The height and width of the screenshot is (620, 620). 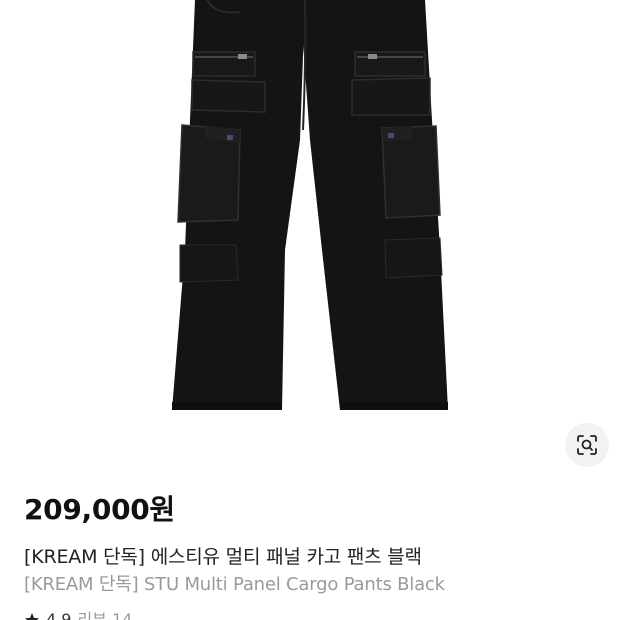 I want to click on lens-search-icon, so click(x=587, y=445).